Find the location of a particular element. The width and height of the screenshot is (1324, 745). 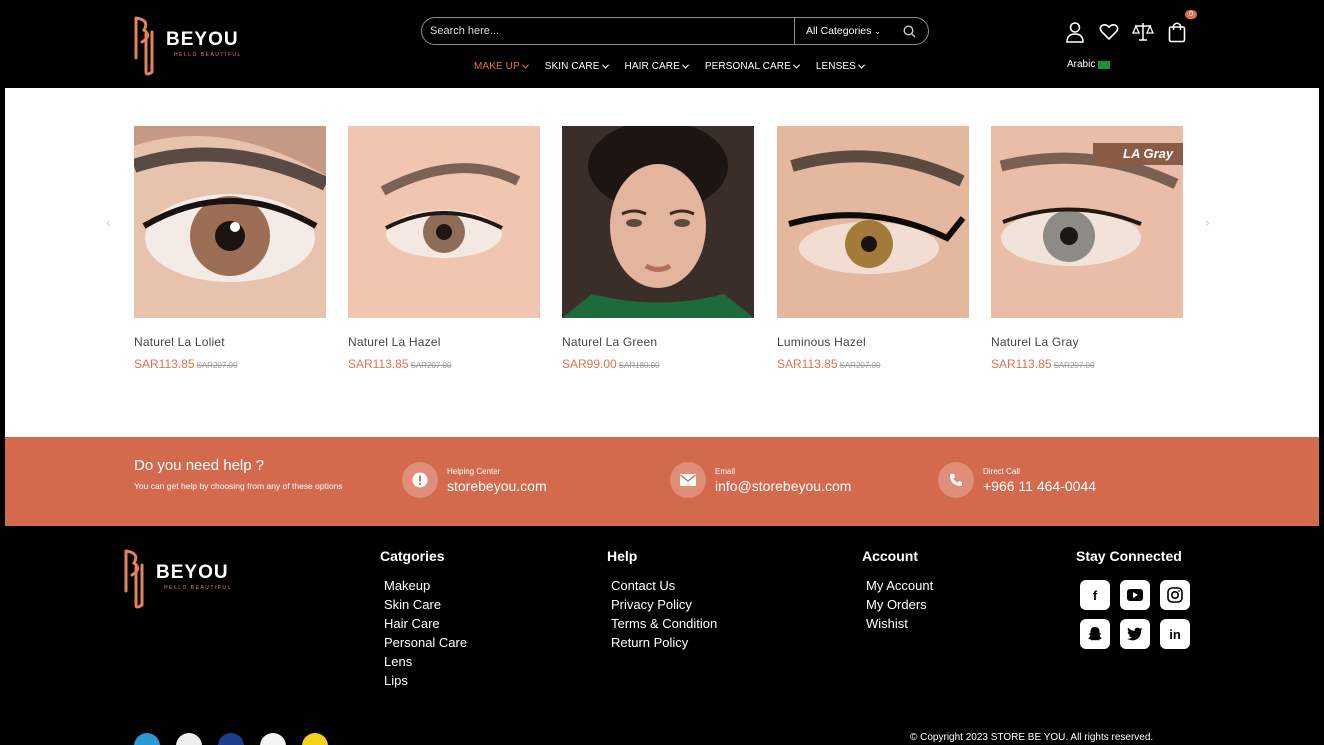

footer-heading: Stay Connected is located at coordinates (1129, 556).